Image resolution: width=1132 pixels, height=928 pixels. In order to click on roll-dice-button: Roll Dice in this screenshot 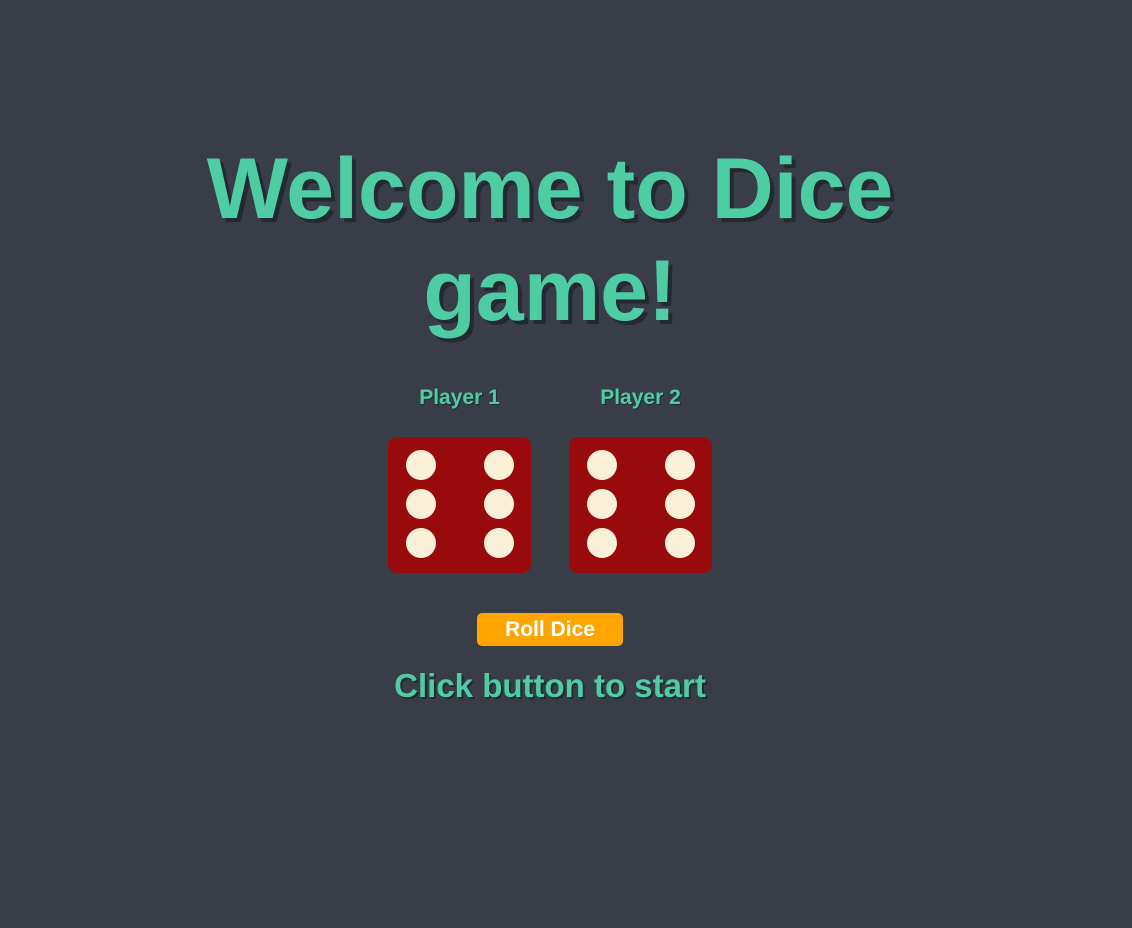, I will do `click(550, 629)`.